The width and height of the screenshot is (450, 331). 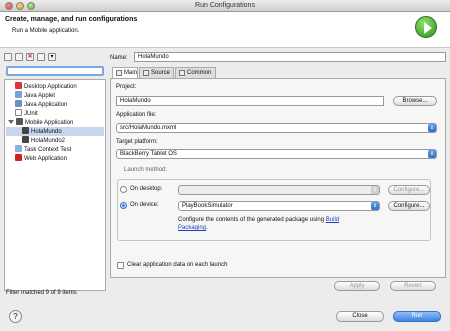 What do you see at coordinates (55, 71) in the screenshot?
I see `filter-input` at bounding box center [55, 71].